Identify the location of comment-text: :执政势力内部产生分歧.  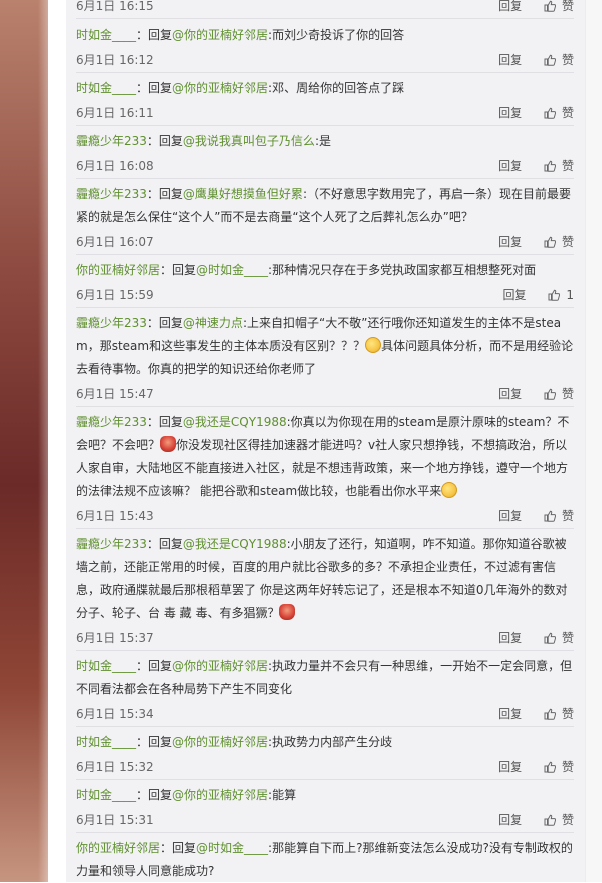
(330, 742).